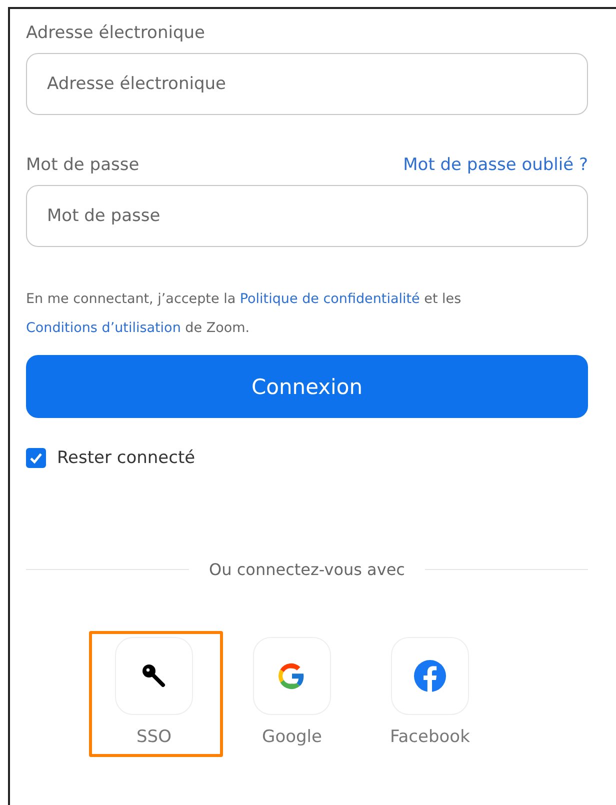  Describe the element at coordinates (495, 165) in the screenshot. I see `forgot-password-link: Mot de passe oublié ?` at that location.